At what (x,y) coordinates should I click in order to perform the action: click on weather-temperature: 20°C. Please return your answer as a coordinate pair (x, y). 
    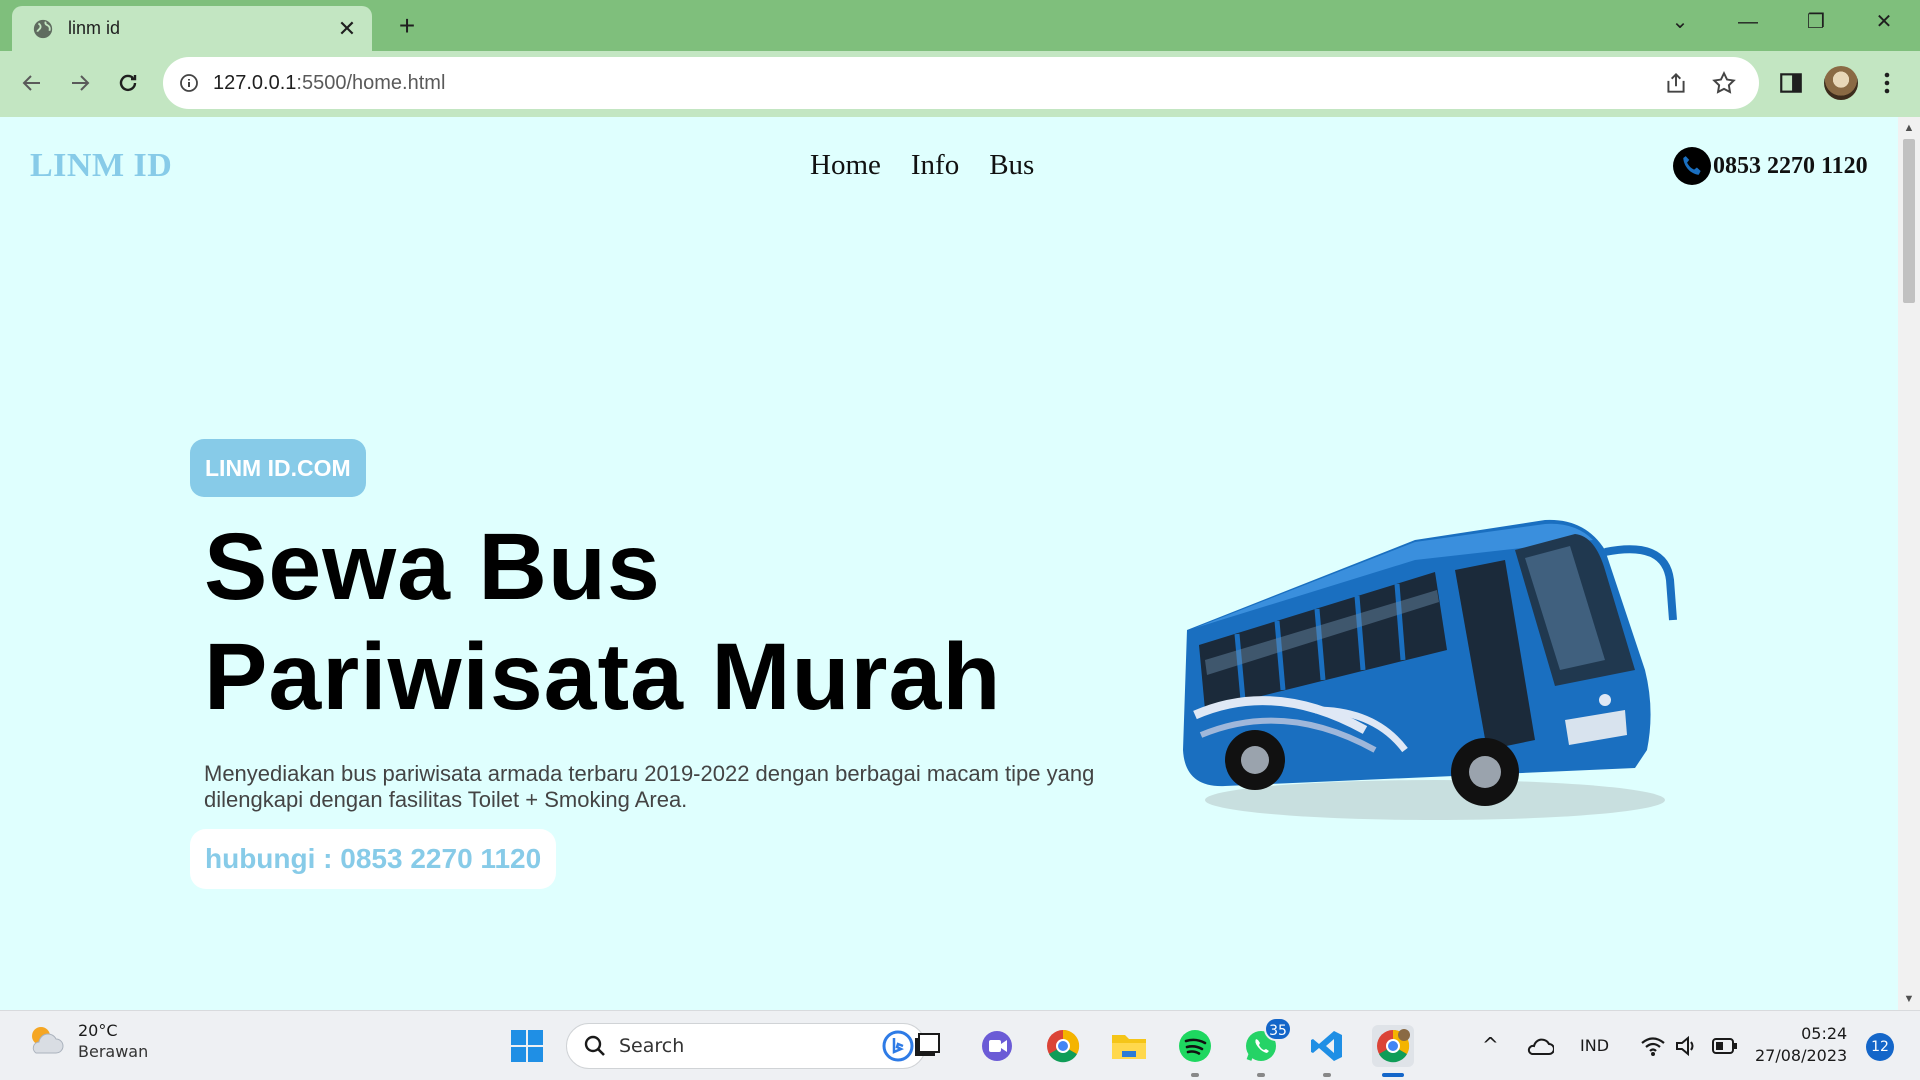
    Looking at the image, I should click on (98, 1030).